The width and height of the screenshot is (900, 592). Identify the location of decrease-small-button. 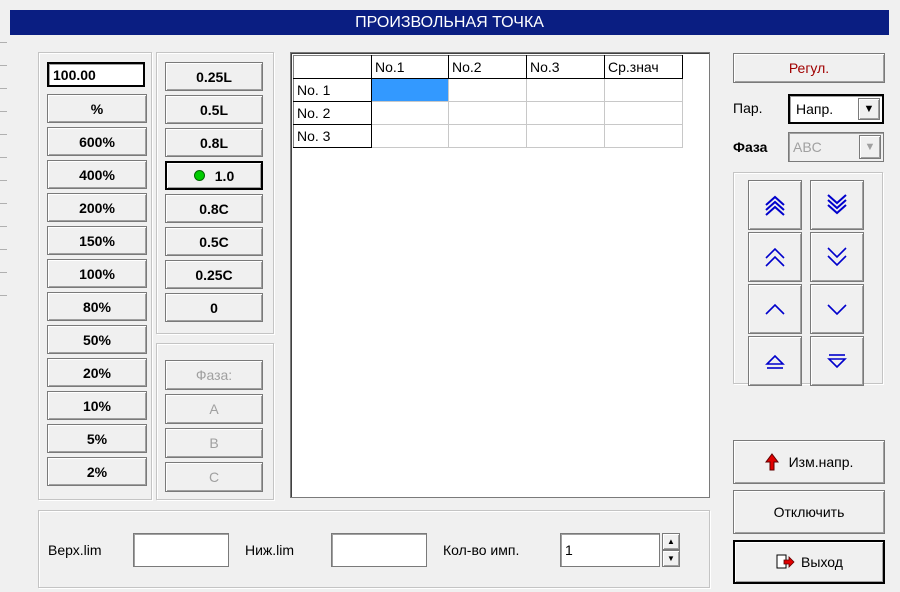
(837, 309).